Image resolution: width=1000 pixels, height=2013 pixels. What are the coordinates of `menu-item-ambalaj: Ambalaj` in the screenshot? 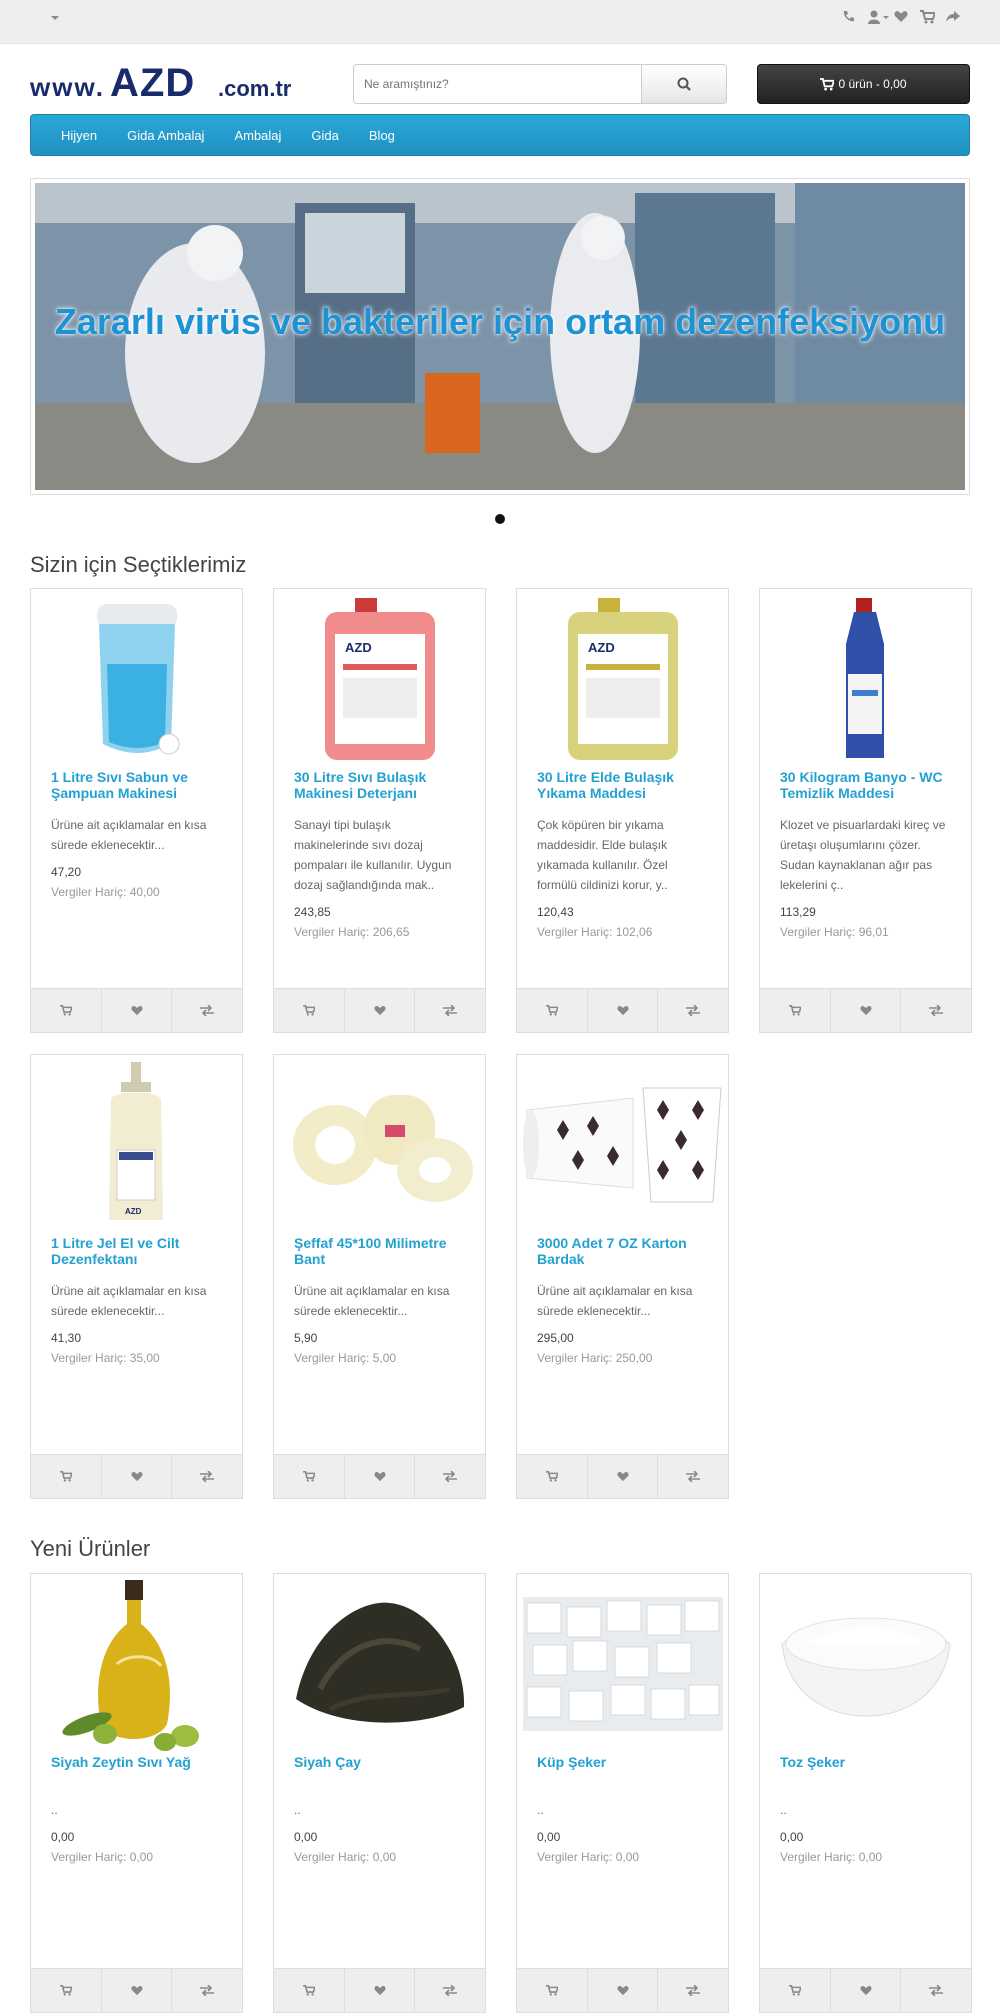 It's located at (257, 135).